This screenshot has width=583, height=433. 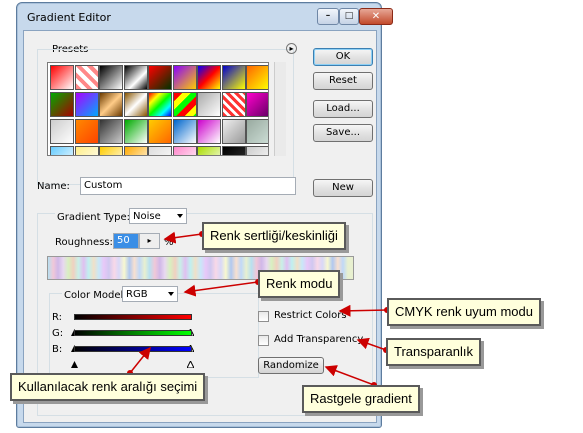 I want to click on callout-transparency: Transparanlık, so click(x=433, y=352).